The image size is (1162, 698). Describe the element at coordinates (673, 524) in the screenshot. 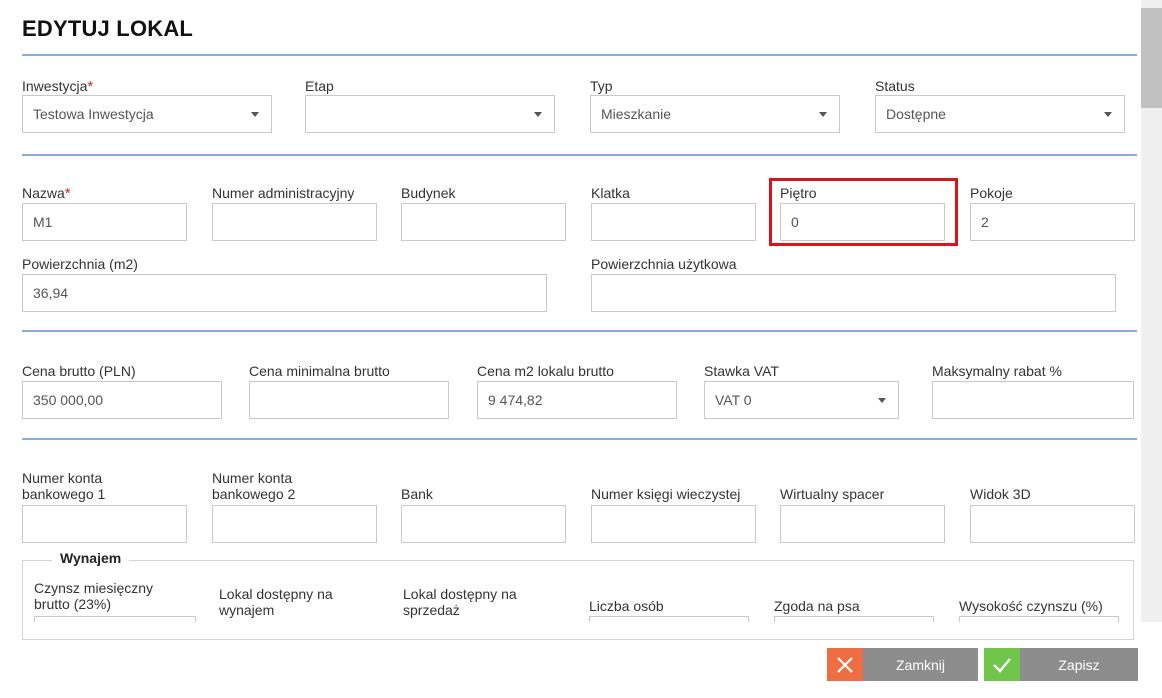

I see `numer-ksiegi-input` at that location.